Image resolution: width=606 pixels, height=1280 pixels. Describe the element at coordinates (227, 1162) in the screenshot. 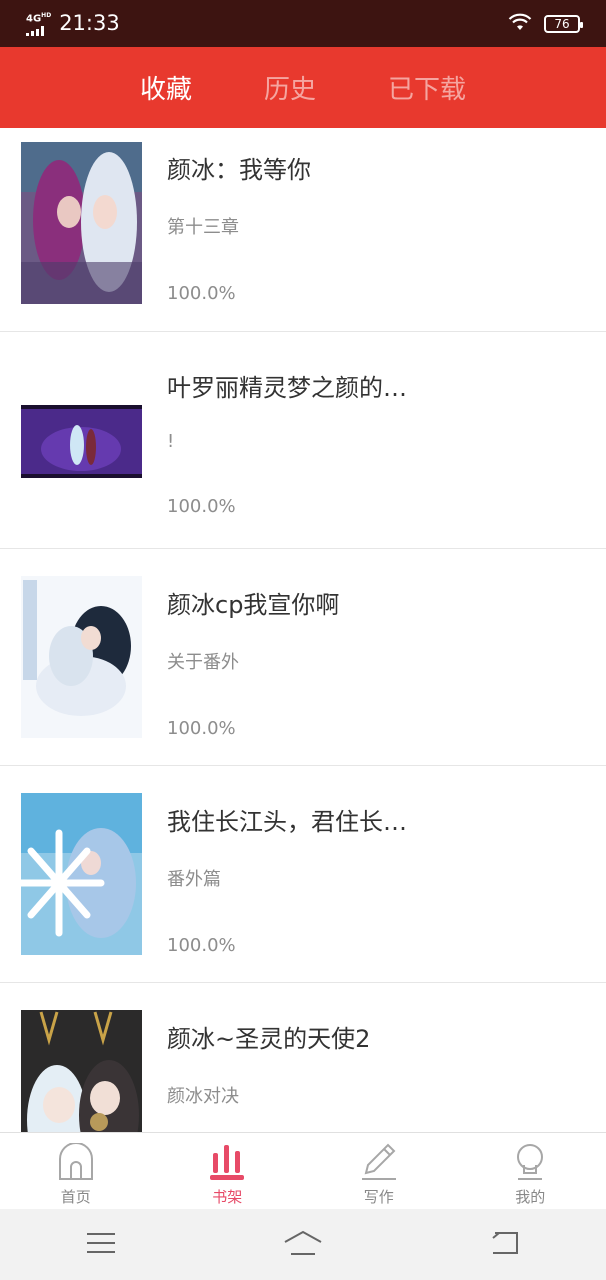

I see `bookshelf-icon` at that location.